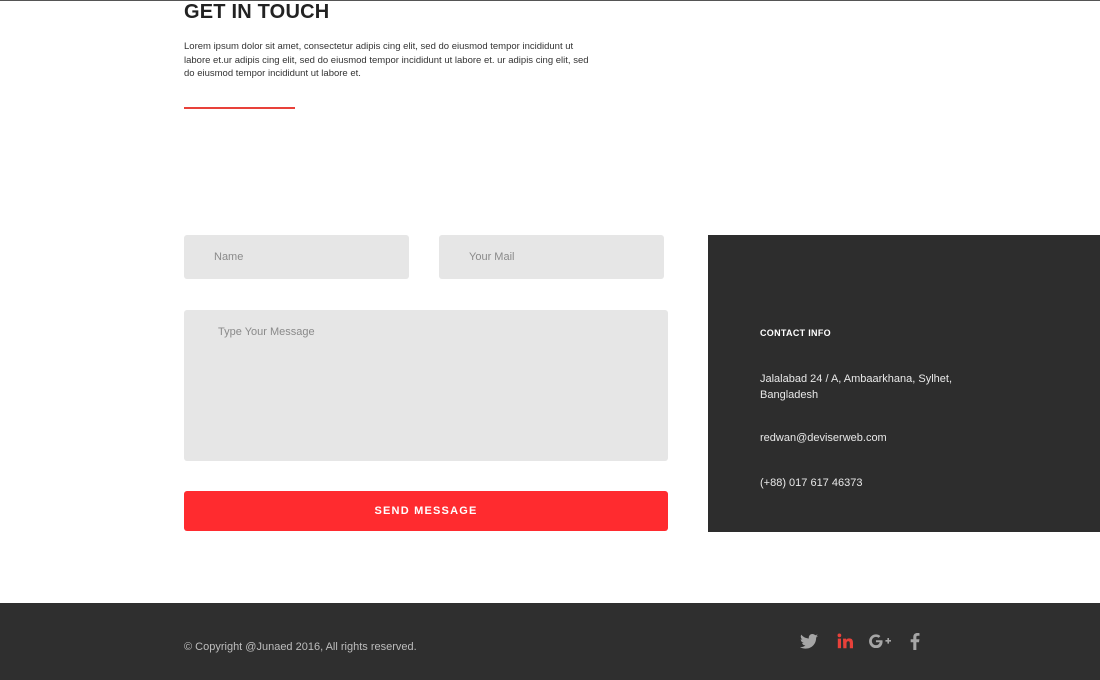 The height and width of the screenshot is (680, 1100). What do you see at coordinates (811, 483) in the screenshot?
I see `contact-phone: (+88) 017 617 46373` at bounding box center [811, 483].